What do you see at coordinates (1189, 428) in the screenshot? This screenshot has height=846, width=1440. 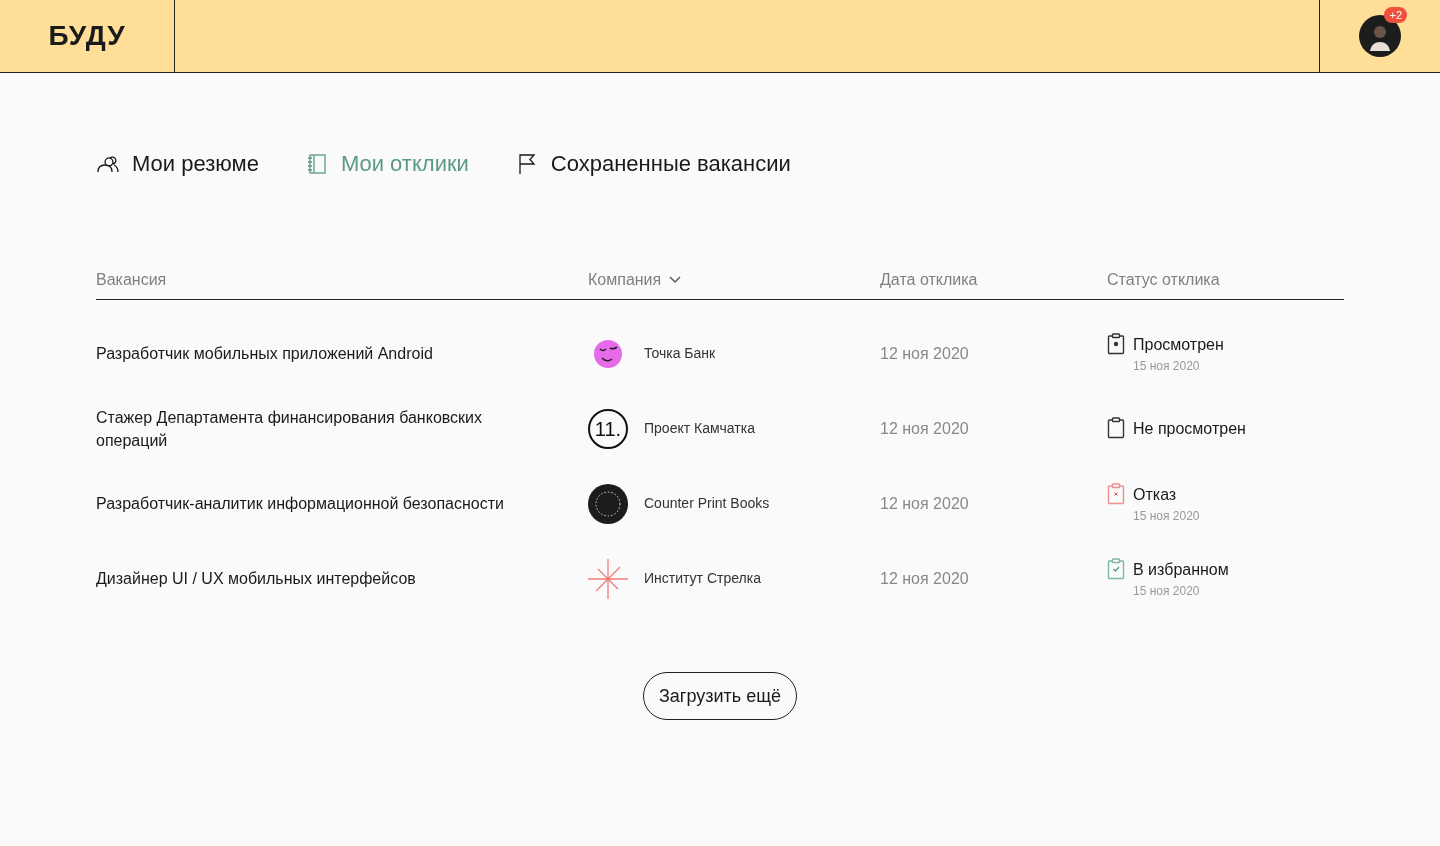 I see `status-label: Не просмотрен` at bounding box center [1189, 428].